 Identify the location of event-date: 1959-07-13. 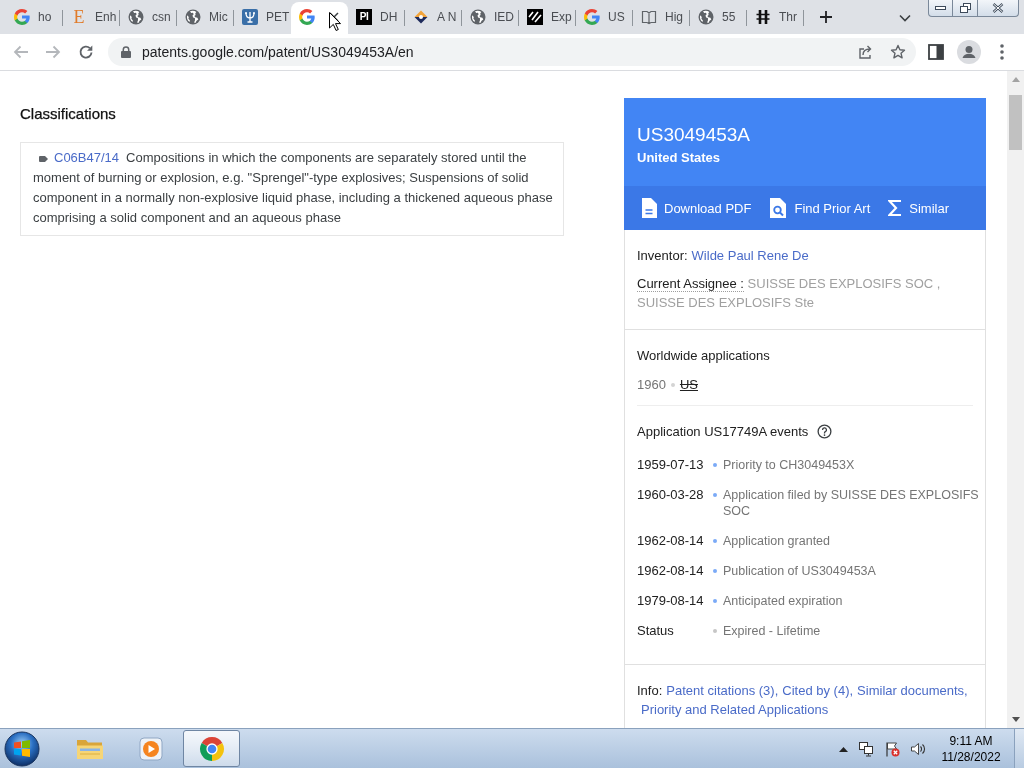
(671, 465).